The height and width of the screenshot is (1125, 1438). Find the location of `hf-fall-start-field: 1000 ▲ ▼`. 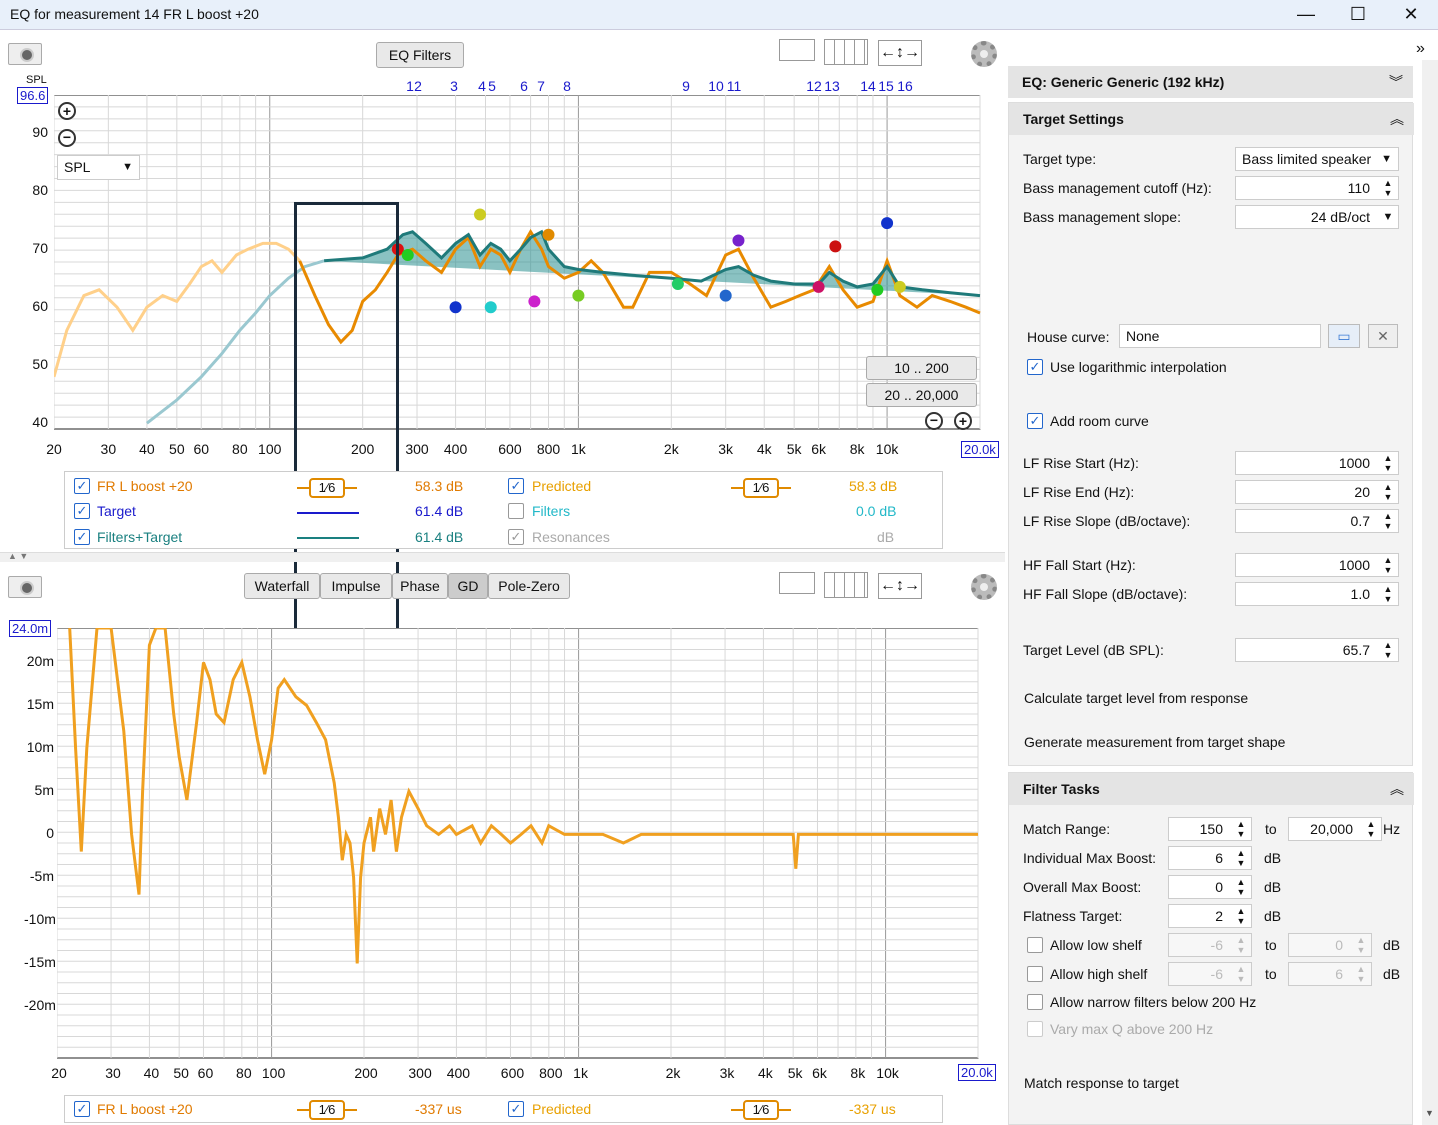

hf-fall-start-field: 1000 ▲ ▼ is located at coordinates (1317, 565).